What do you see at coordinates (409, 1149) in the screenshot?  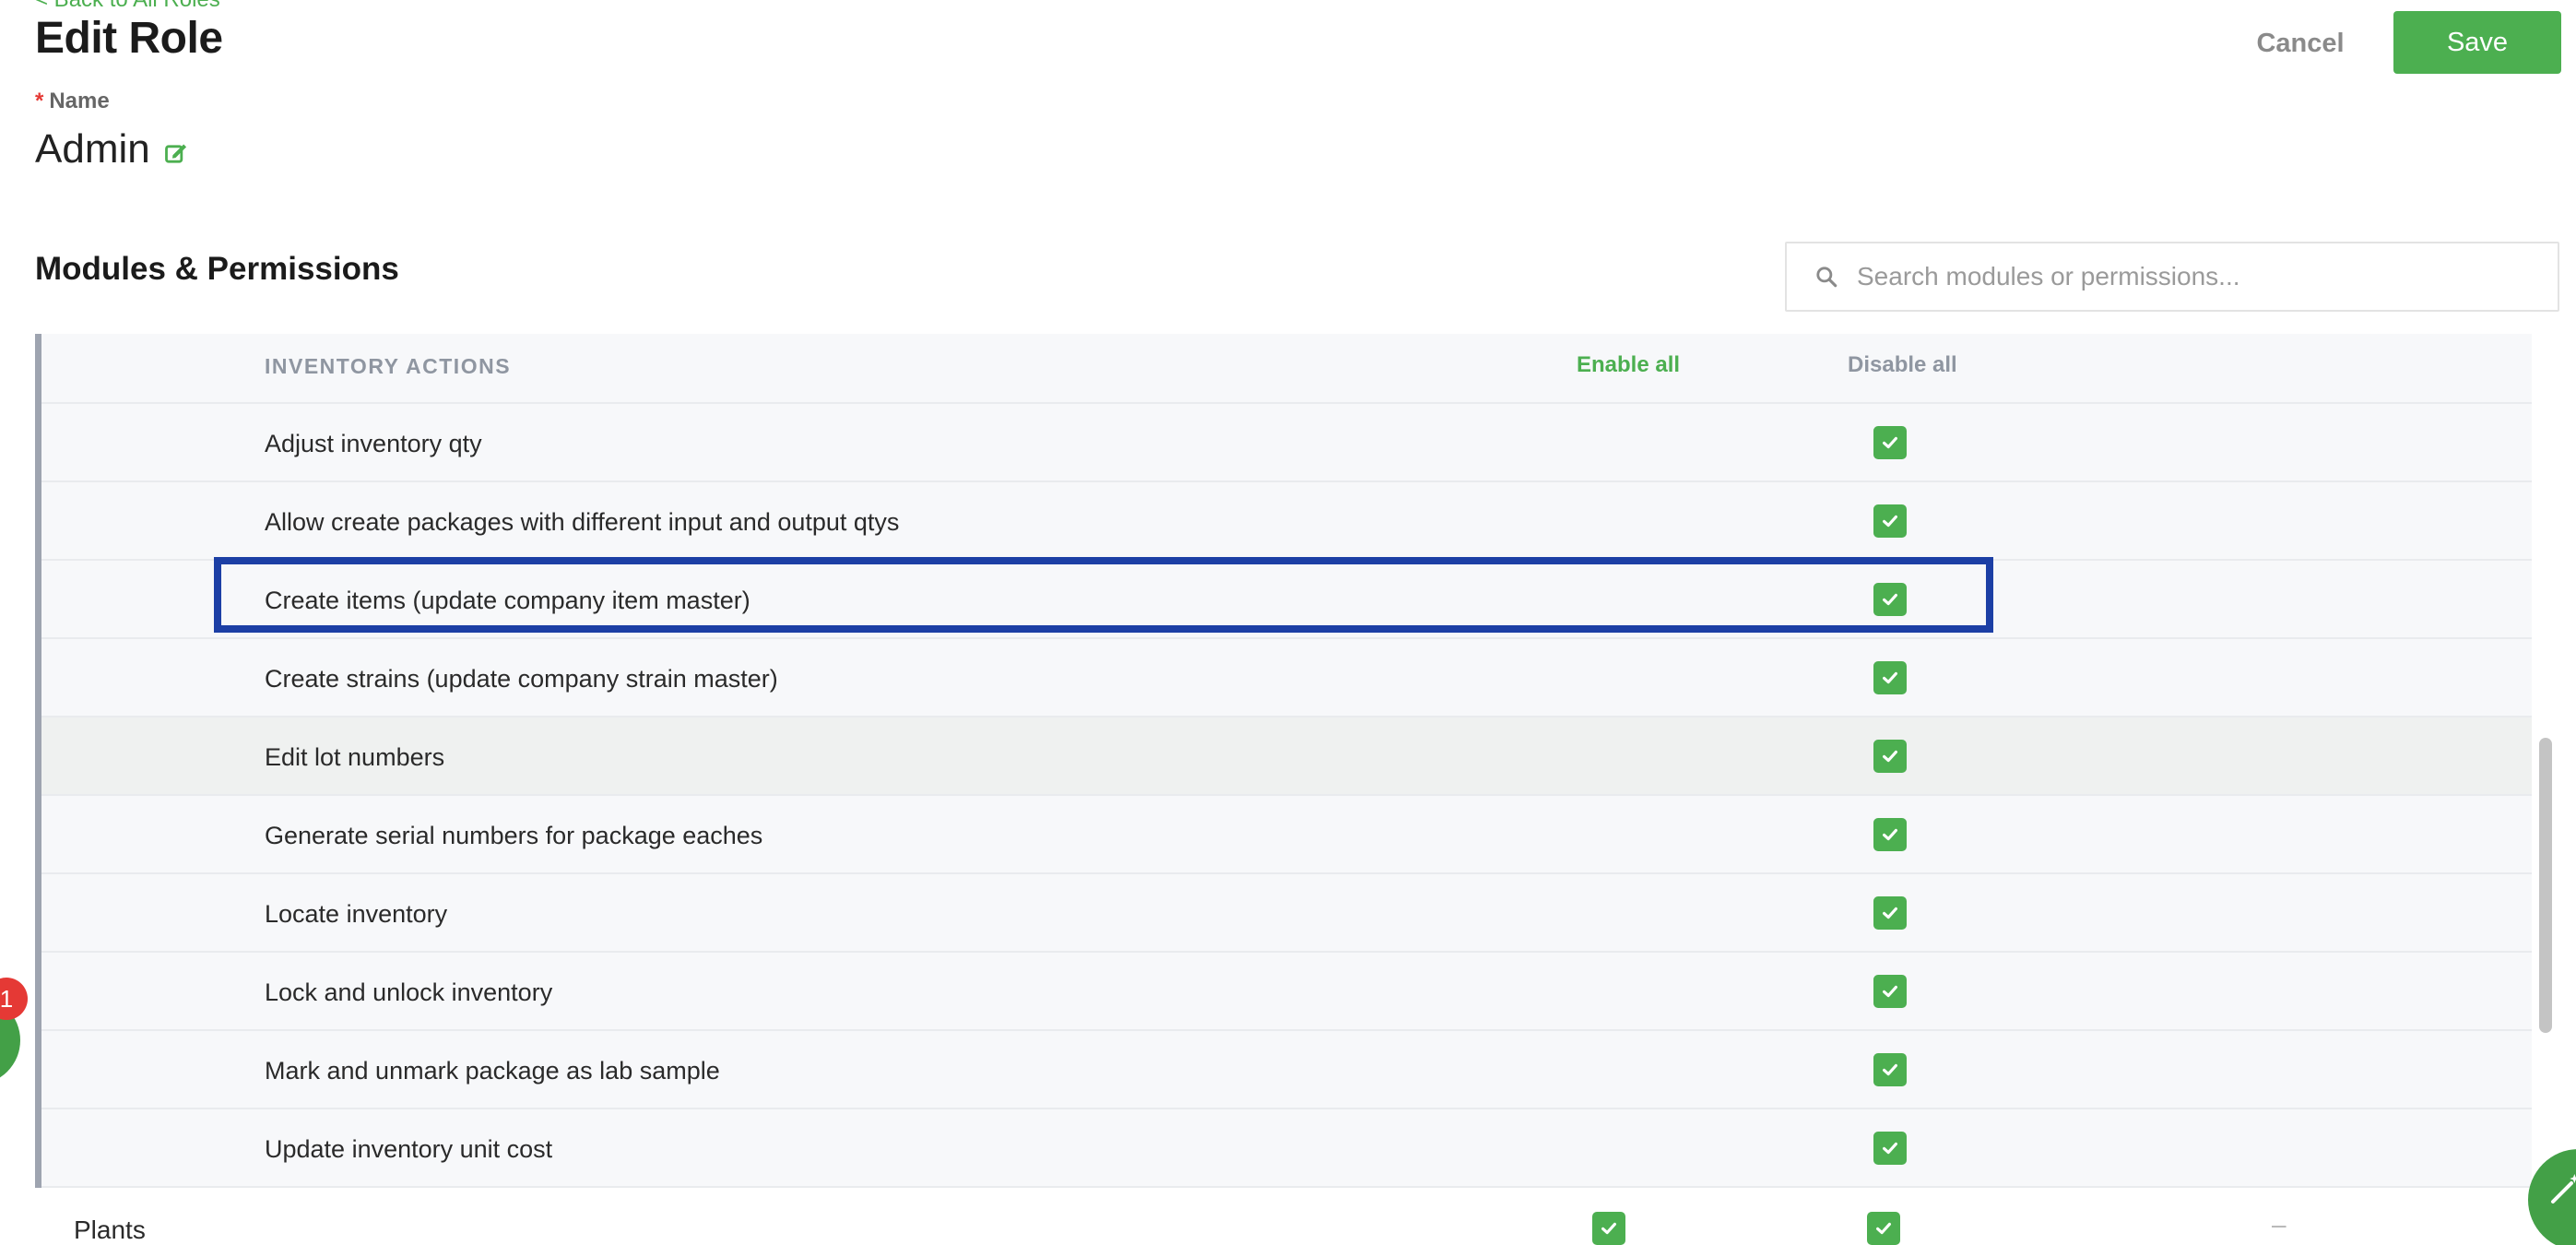 I see `permission-label: Update inventory unit cost` at bounding box center [409, 1149].